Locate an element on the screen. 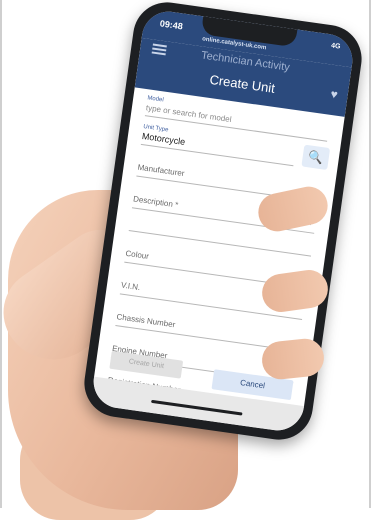  search-icon: 🔍 is located at coordinates (316, 157).